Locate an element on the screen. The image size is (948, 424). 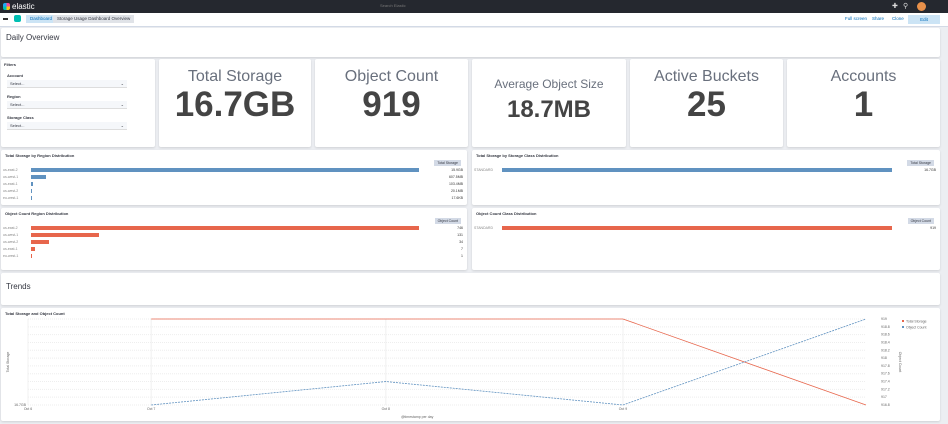
bar-value: 20.1MB is located at coordinates (456, 191).